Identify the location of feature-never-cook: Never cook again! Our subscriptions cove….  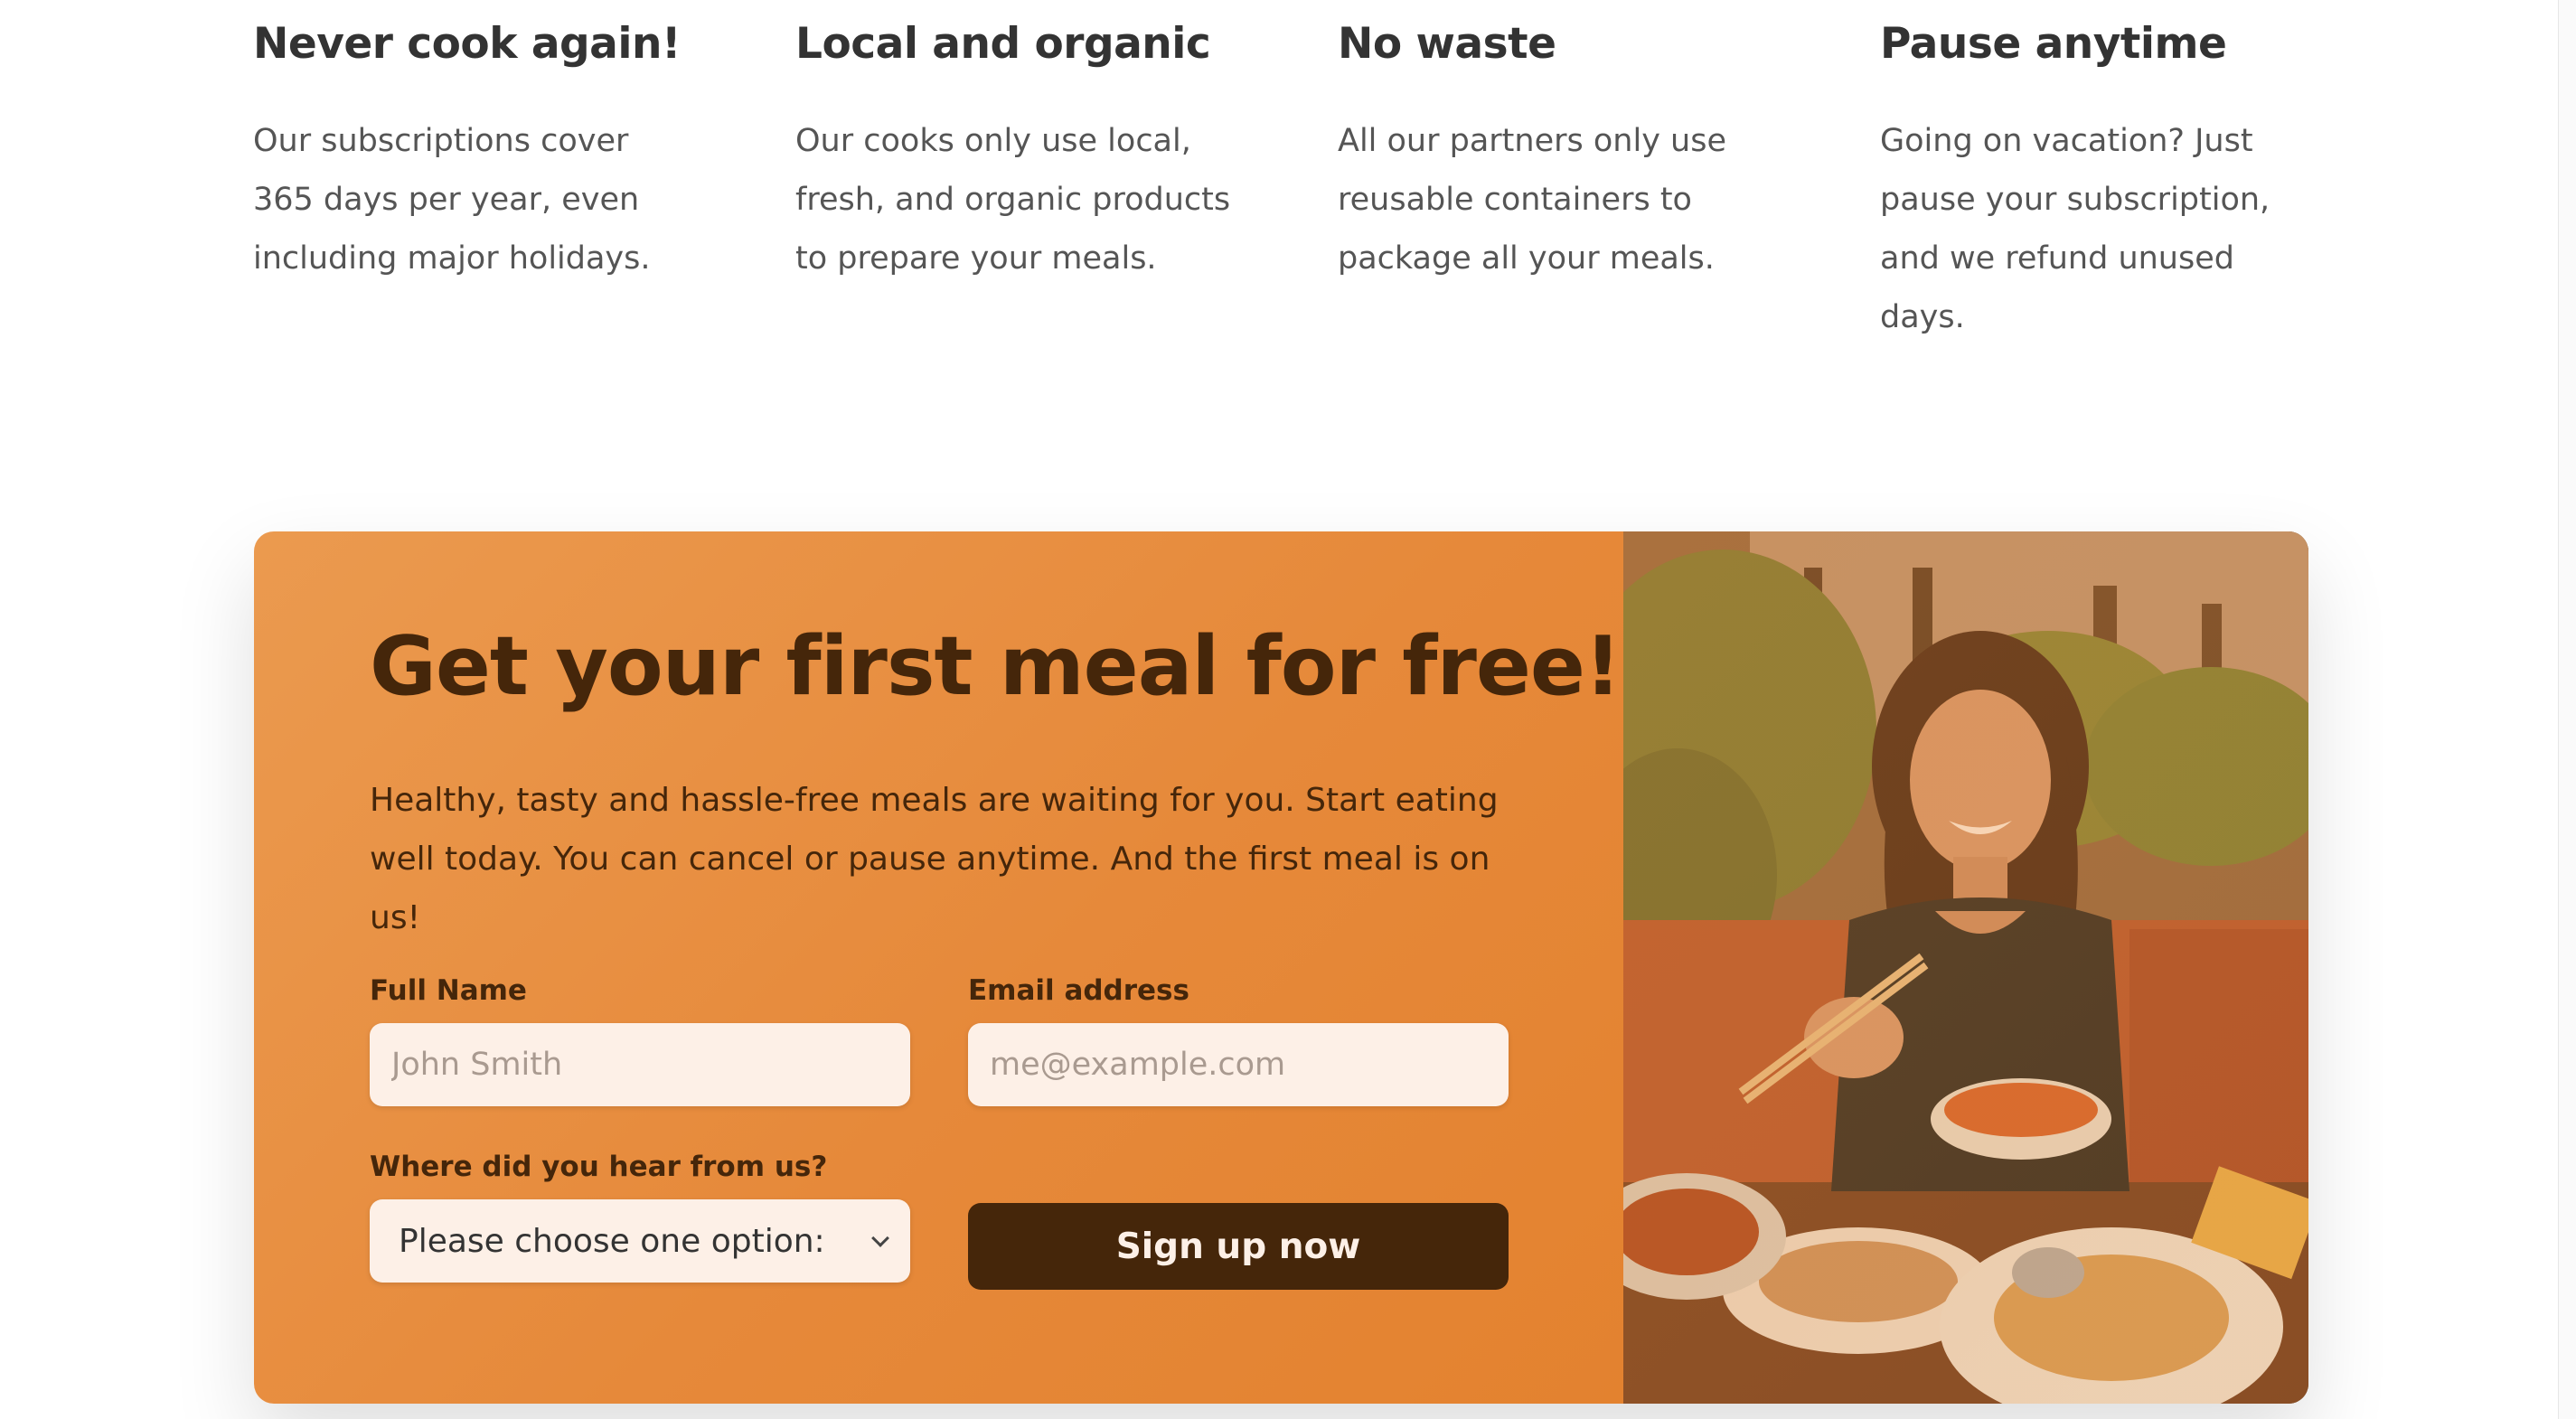
(524, 181).